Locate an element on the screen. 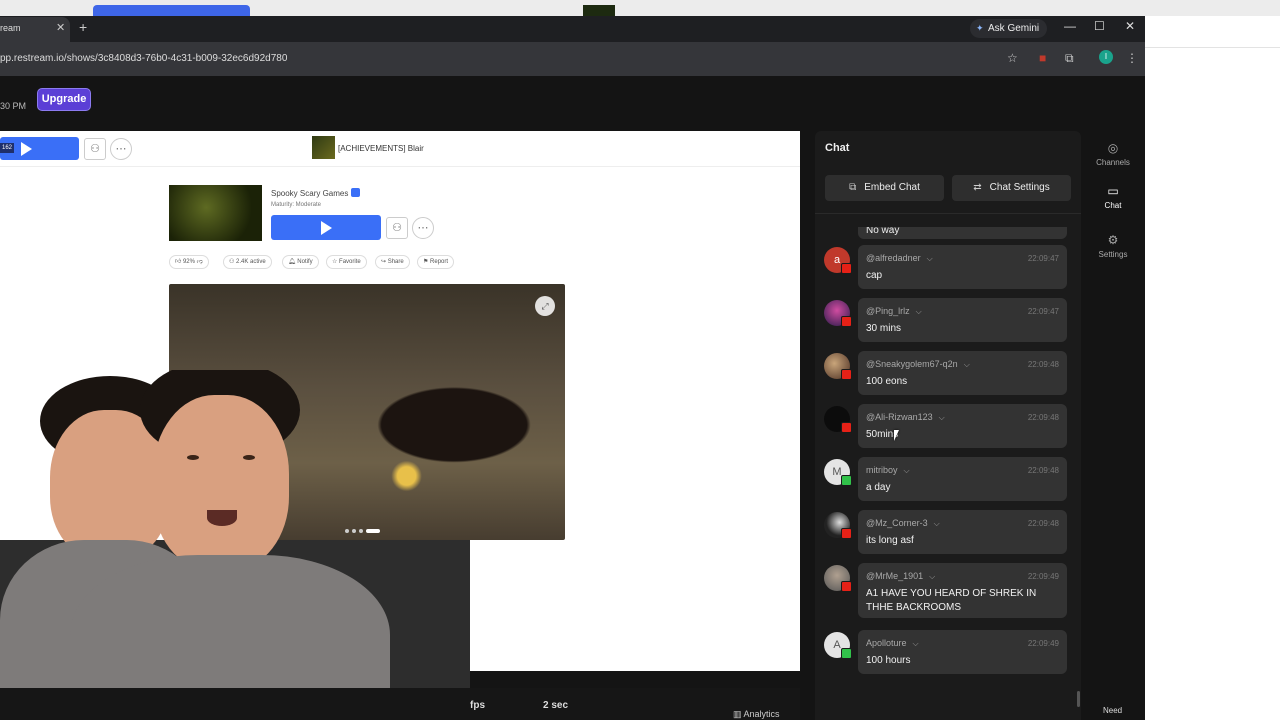  gemini-icon: ✦ is located at coordinates (980, 28).